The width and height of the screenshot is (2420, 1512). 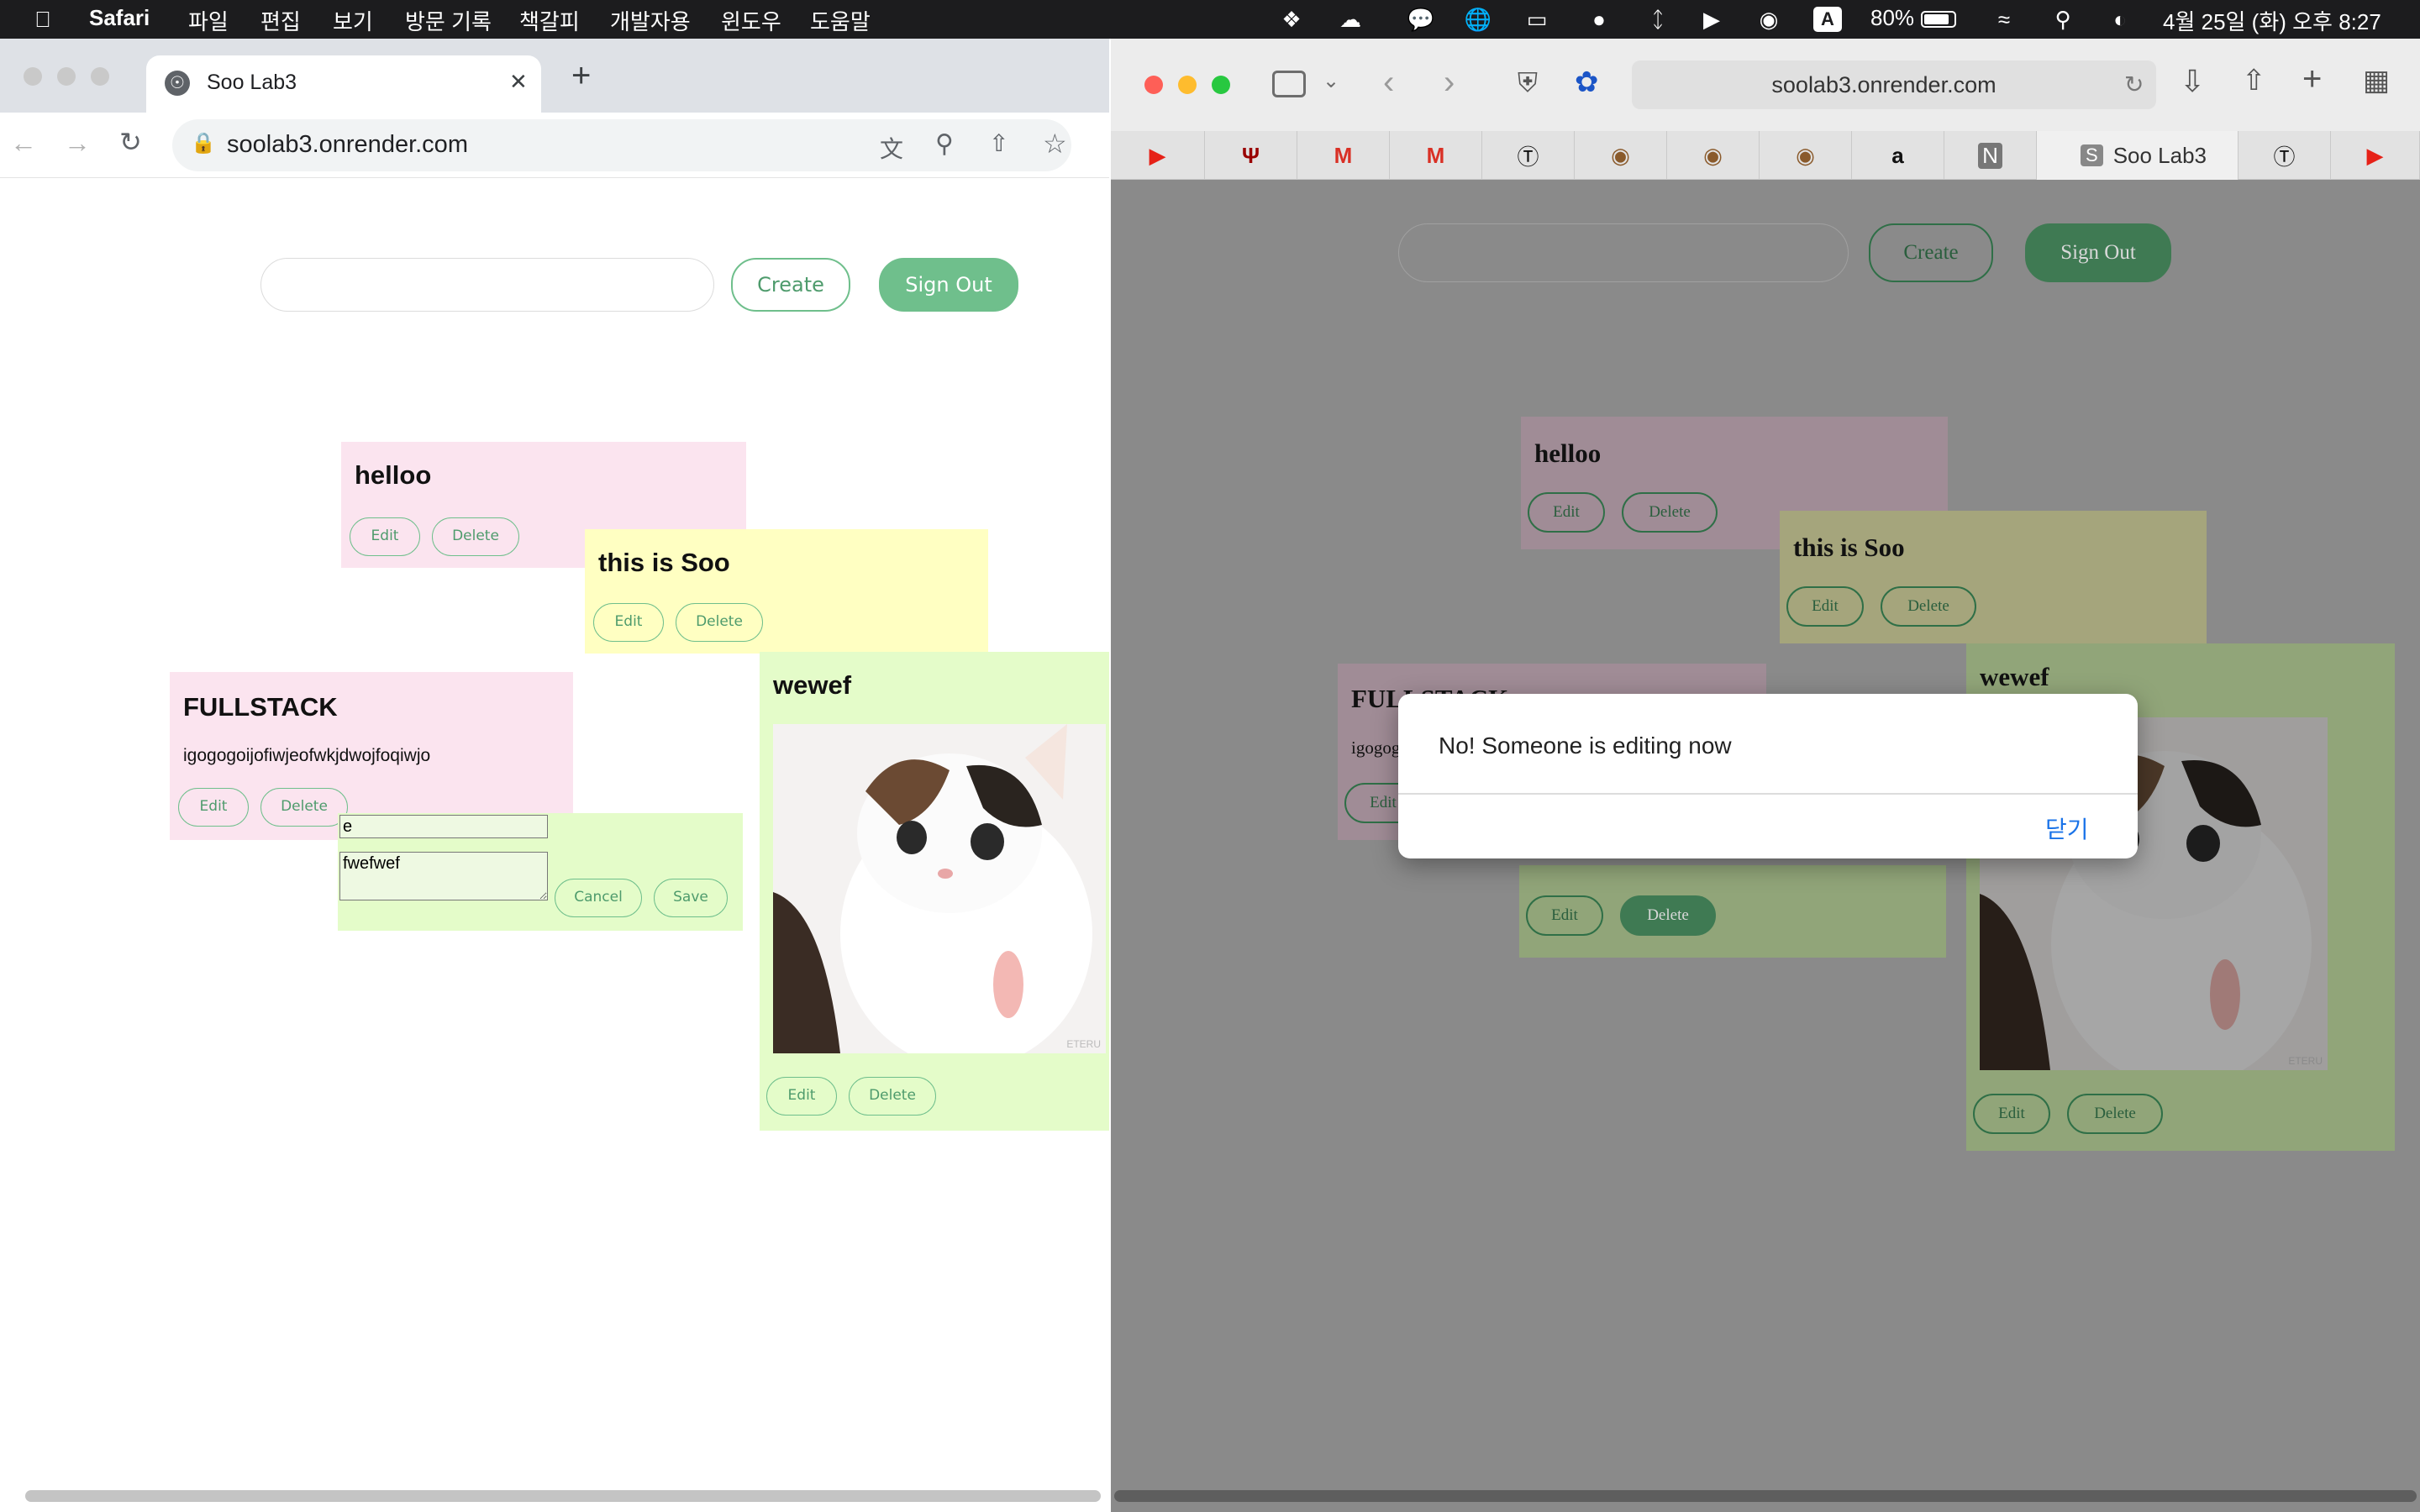 I want to click on spotlight-search-icon: ⚲, so click(x=2062, y=19).